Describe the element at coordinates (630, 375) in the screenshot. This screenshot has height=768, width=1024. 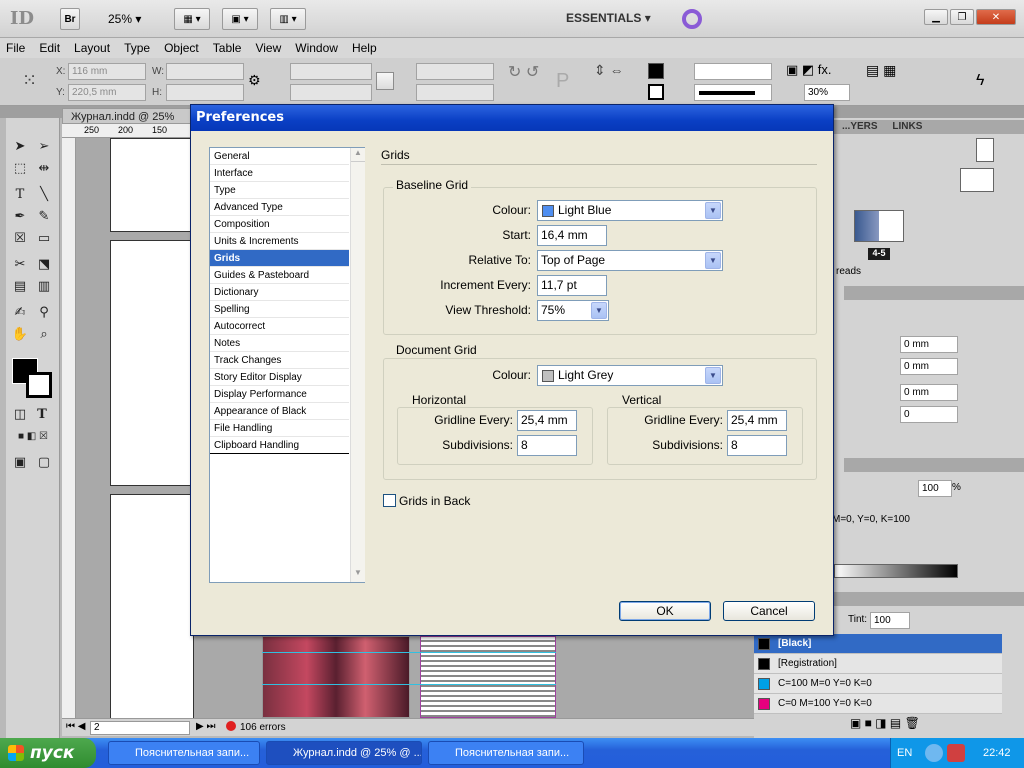
I see `document-colour-select: Light Grey ▼` at that location.